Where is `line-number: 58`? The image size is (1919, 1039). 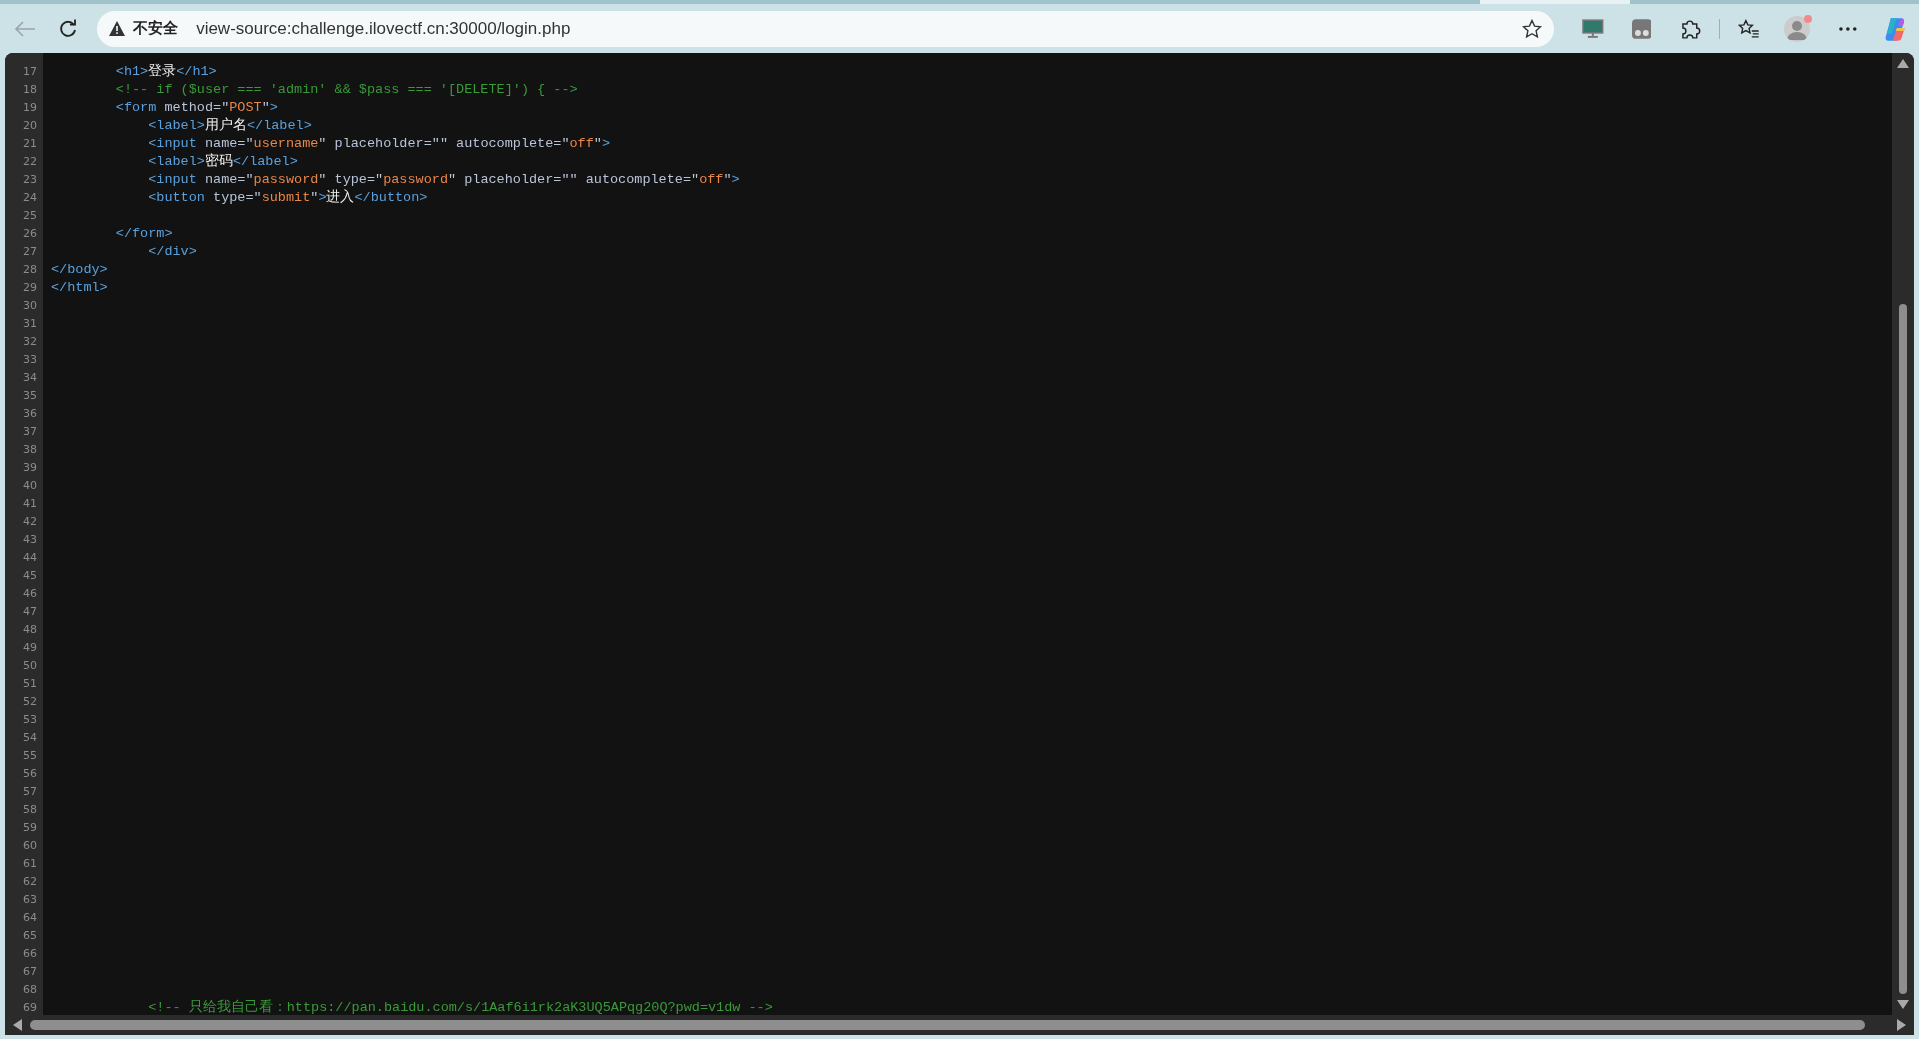
line-number: 58 is located at coordinates (30, 809).